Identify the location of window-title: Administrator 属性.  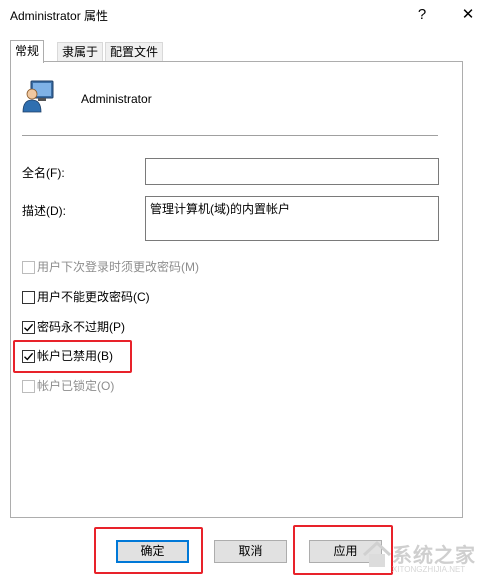
(59, 16).